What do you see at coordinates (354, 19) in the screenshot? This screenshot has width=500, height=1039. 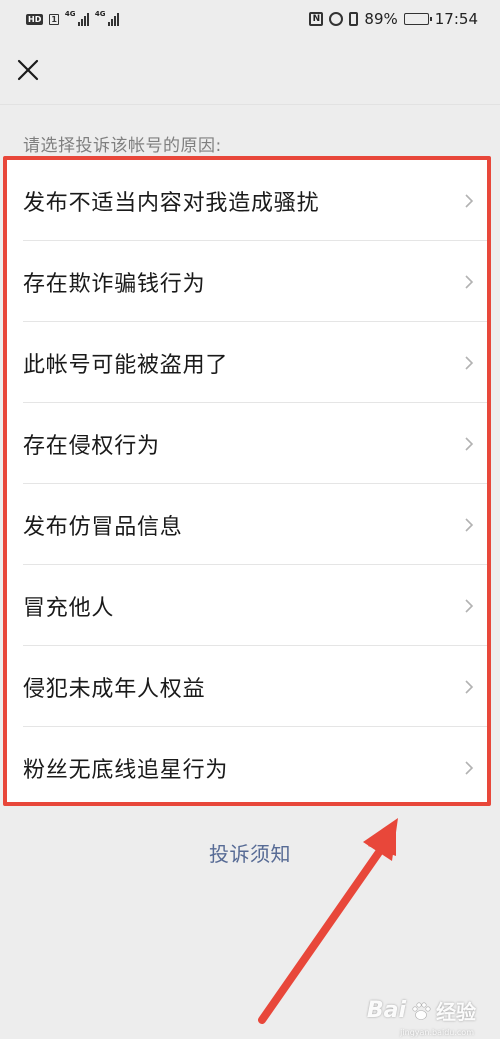 I see `vibrate-icon` at bounding box center [354, 19].